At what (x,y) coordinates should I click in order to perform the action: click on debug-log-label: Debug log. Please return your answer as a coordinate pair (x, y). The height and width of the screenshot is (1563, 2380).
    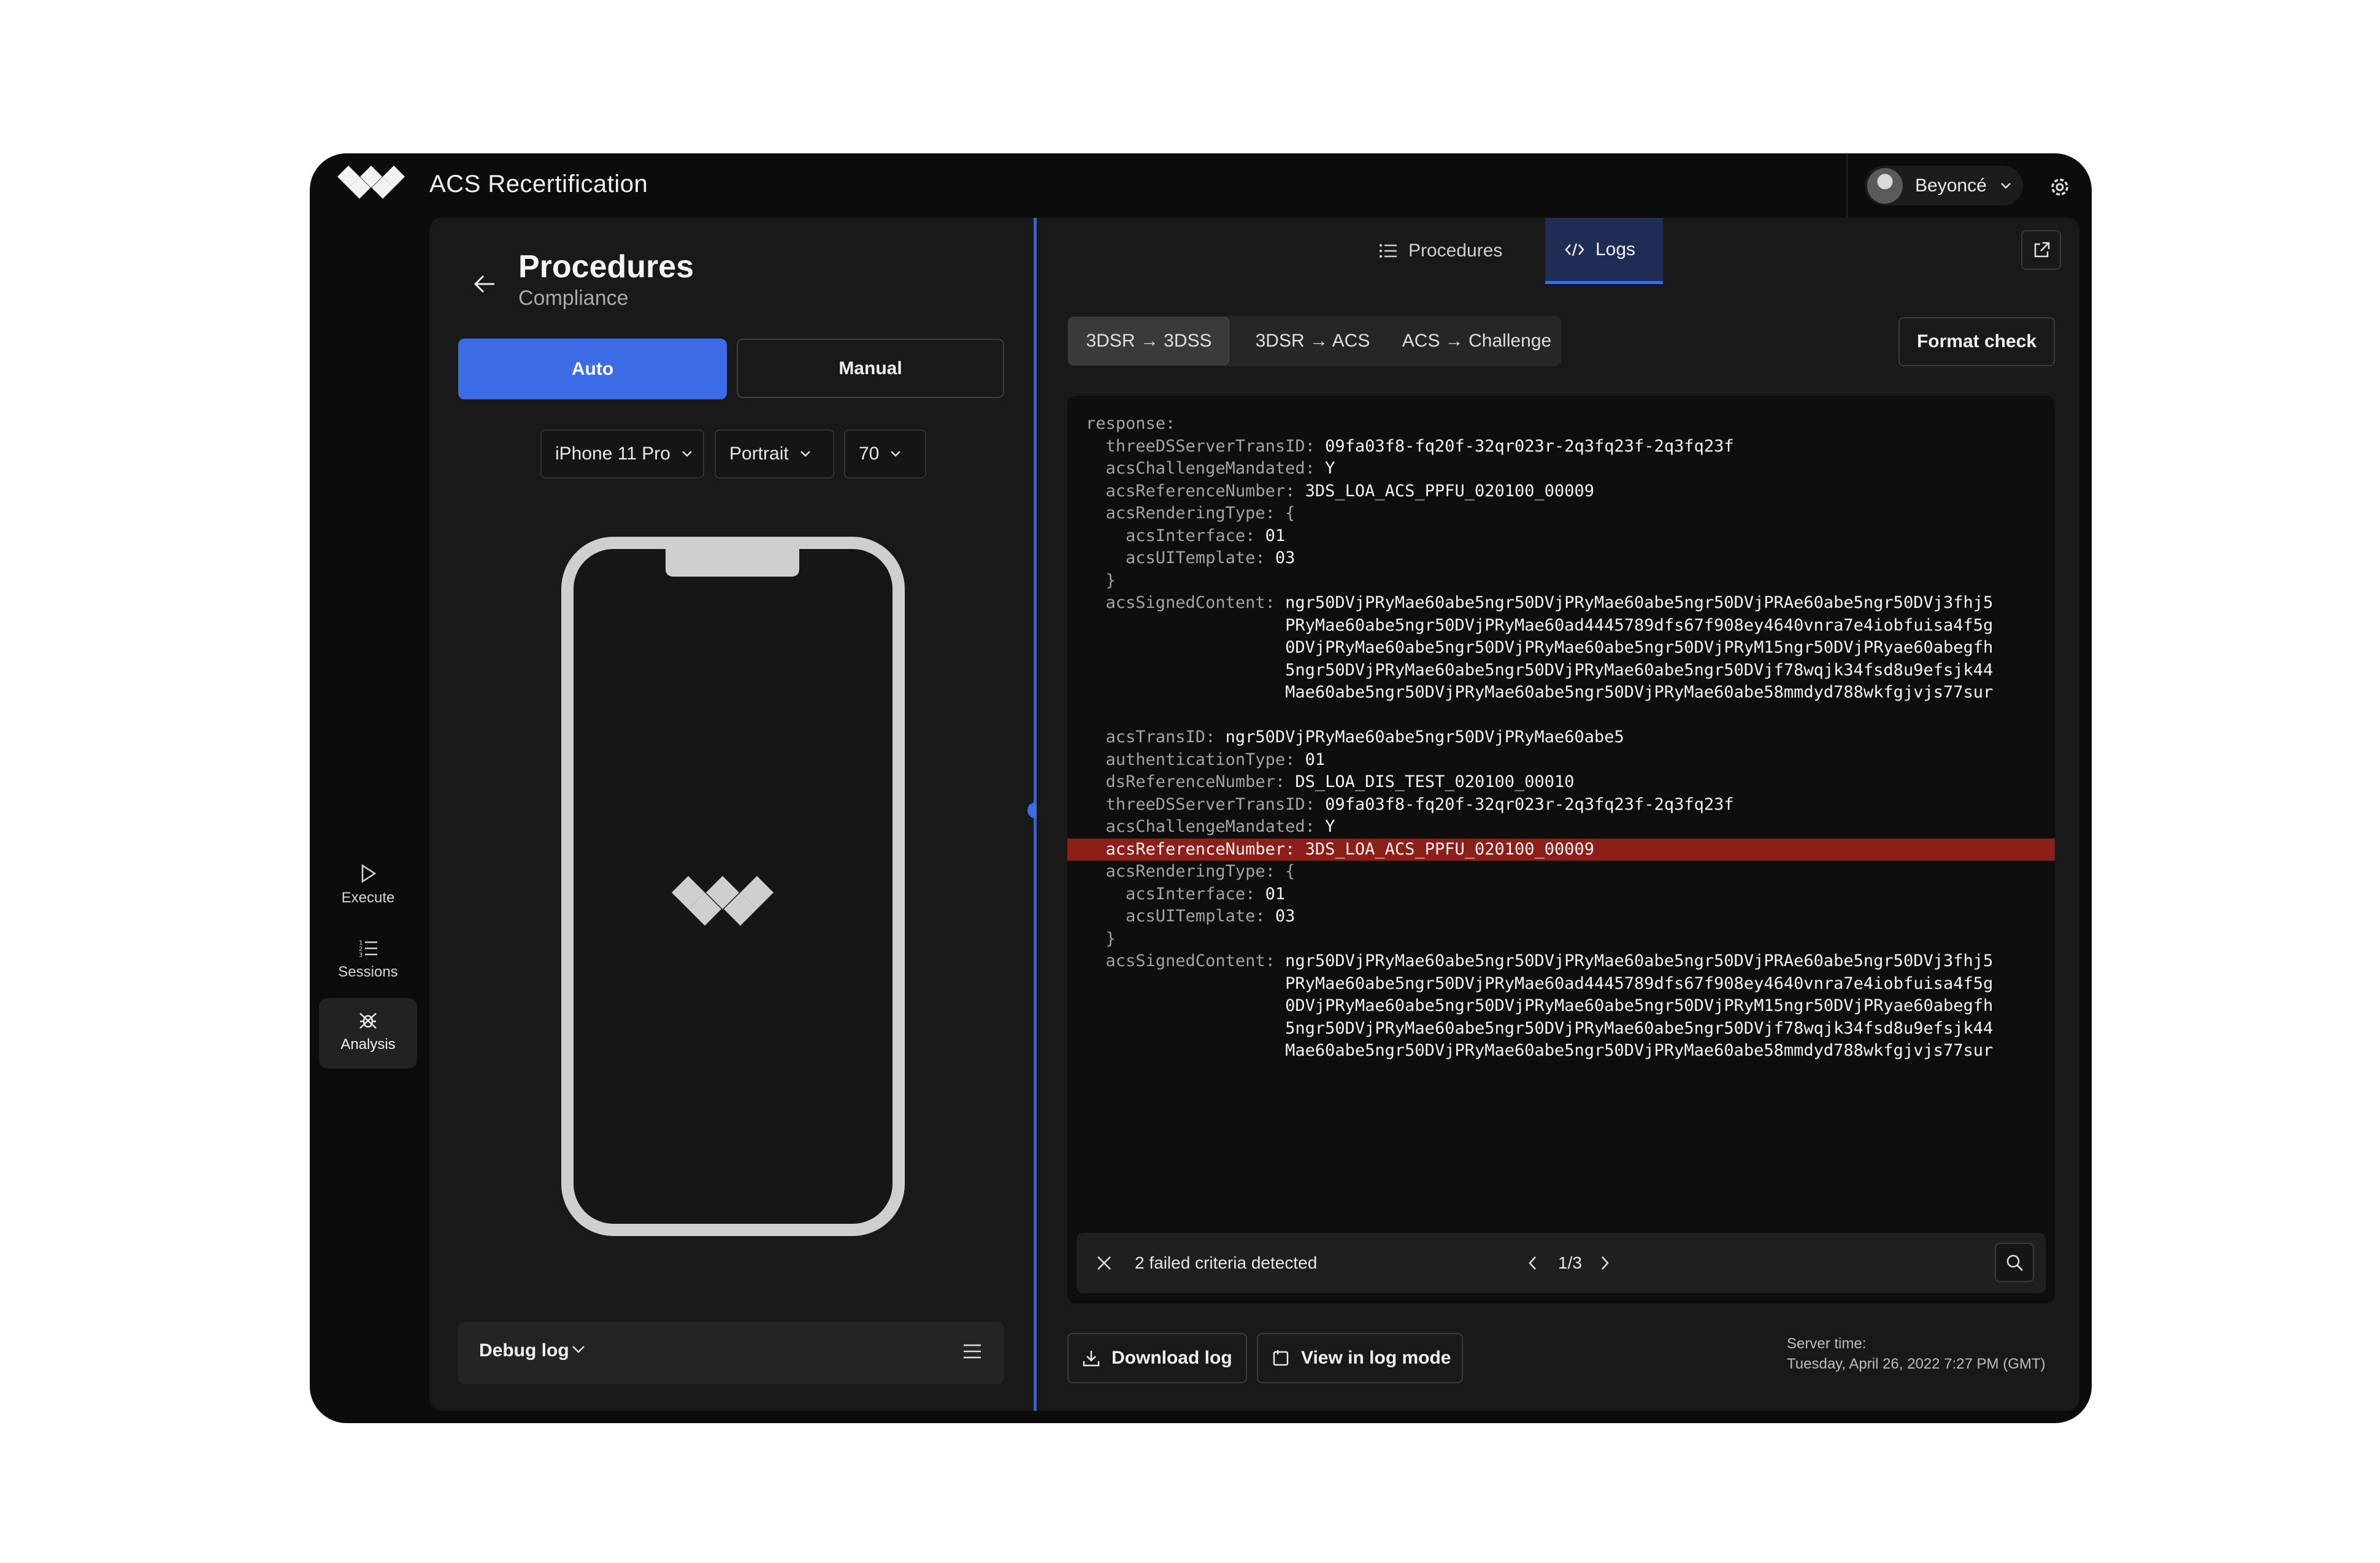
    Looking at the image, I should click on (524, 1350).